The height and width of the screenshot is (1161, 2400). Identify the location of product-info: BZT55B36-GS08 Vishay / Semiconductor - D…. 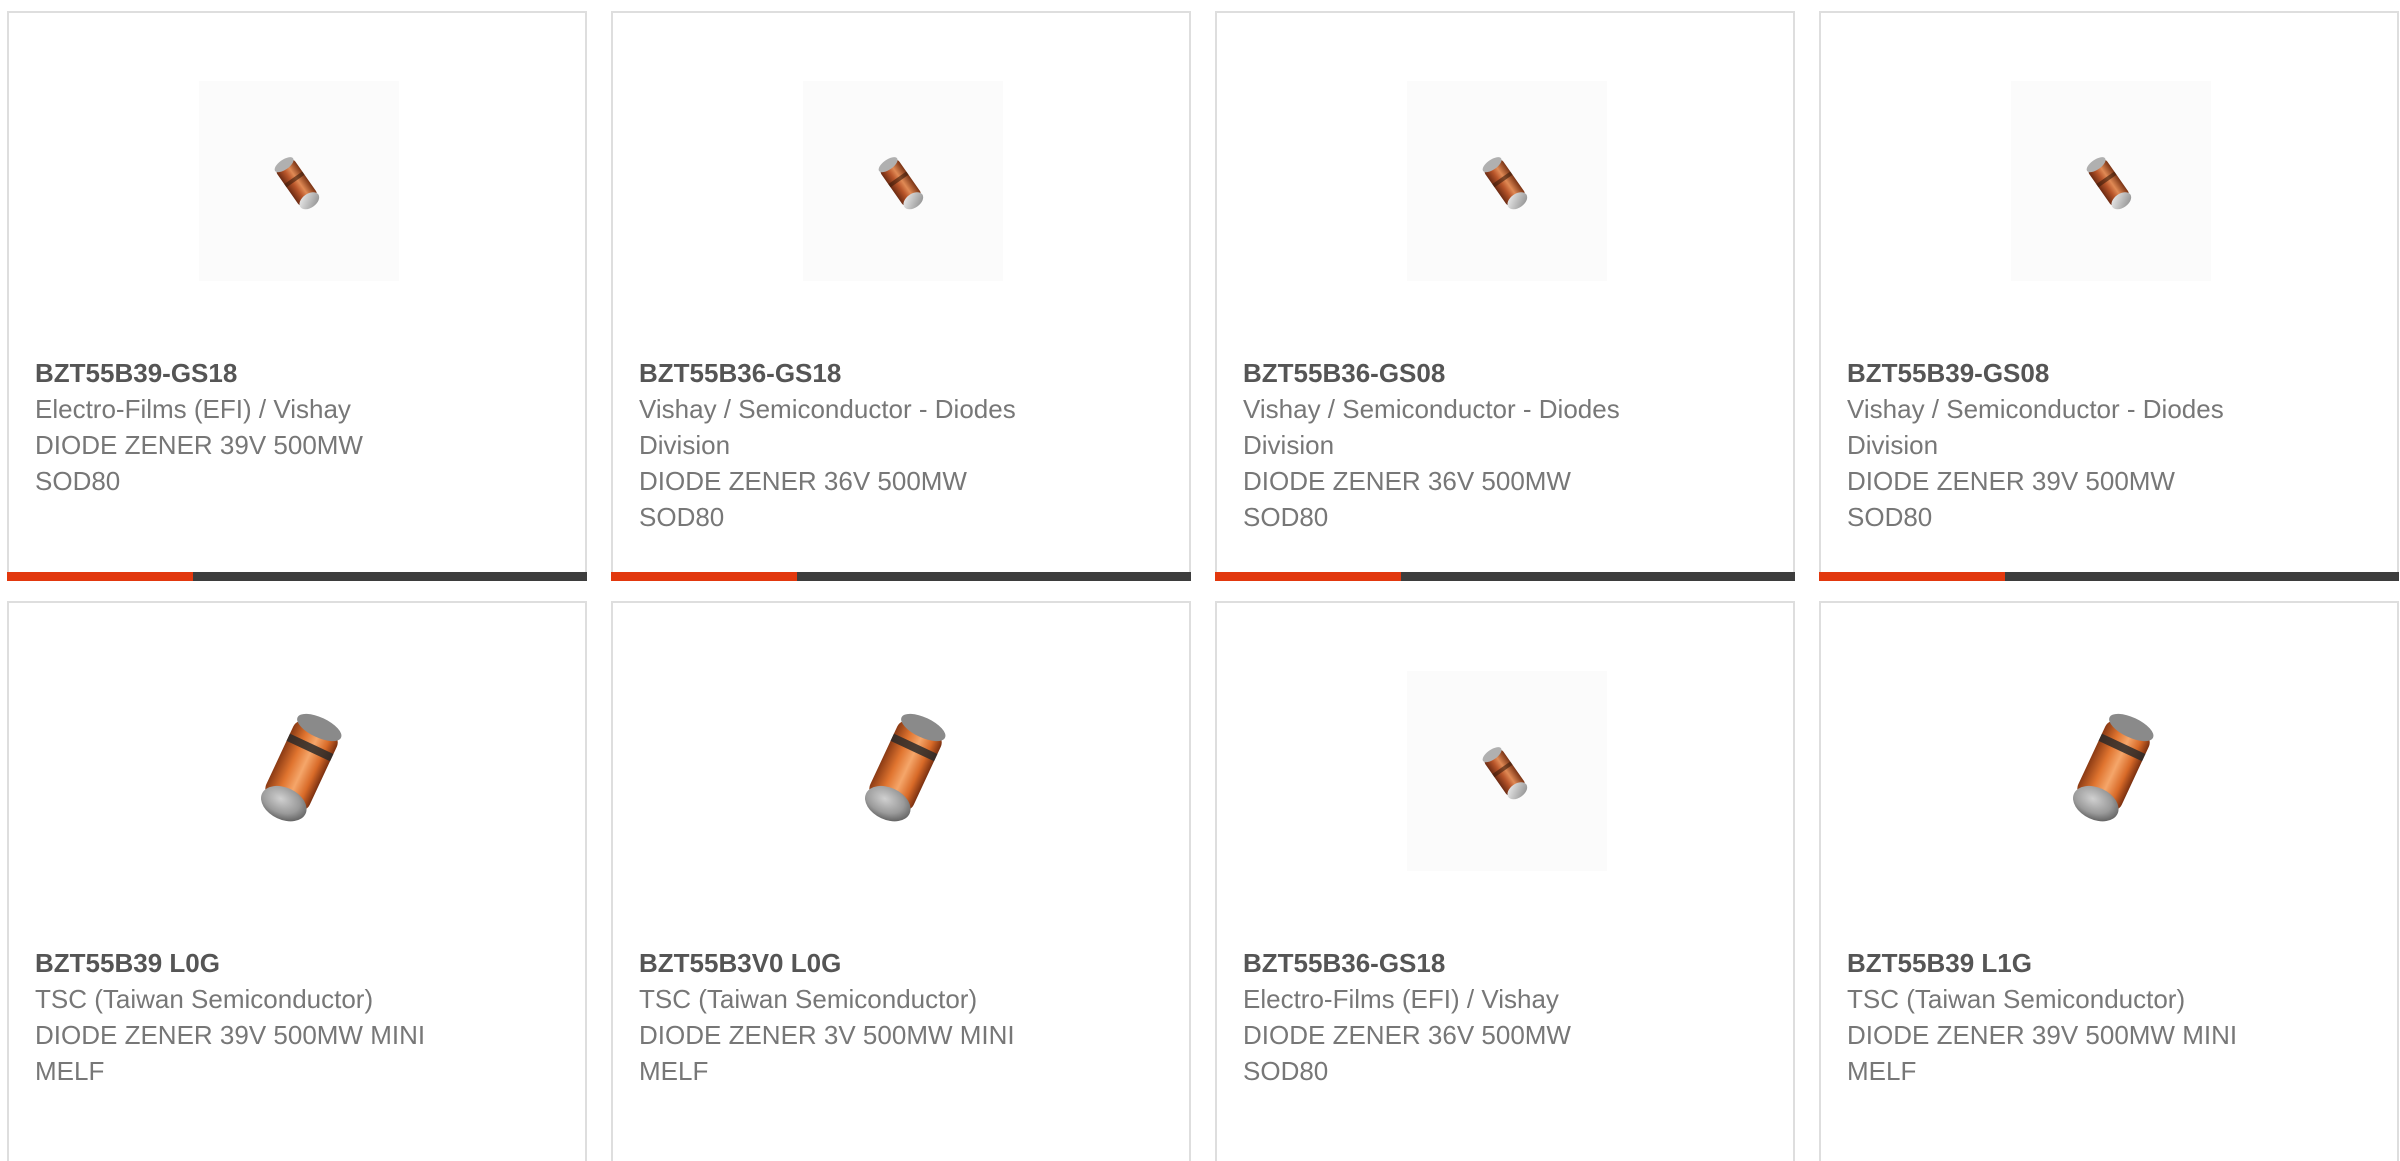
(1453, 445).